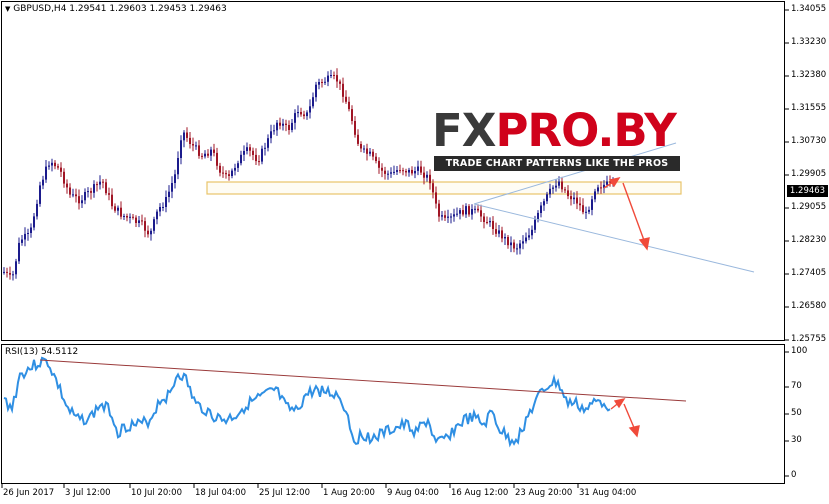 The height and width of the screenshot is (504, 829). What do you see at coordinates (809, 207) in the screenshot?
I see `price-label-6: 1.29055` at bounding box center [809, 207].